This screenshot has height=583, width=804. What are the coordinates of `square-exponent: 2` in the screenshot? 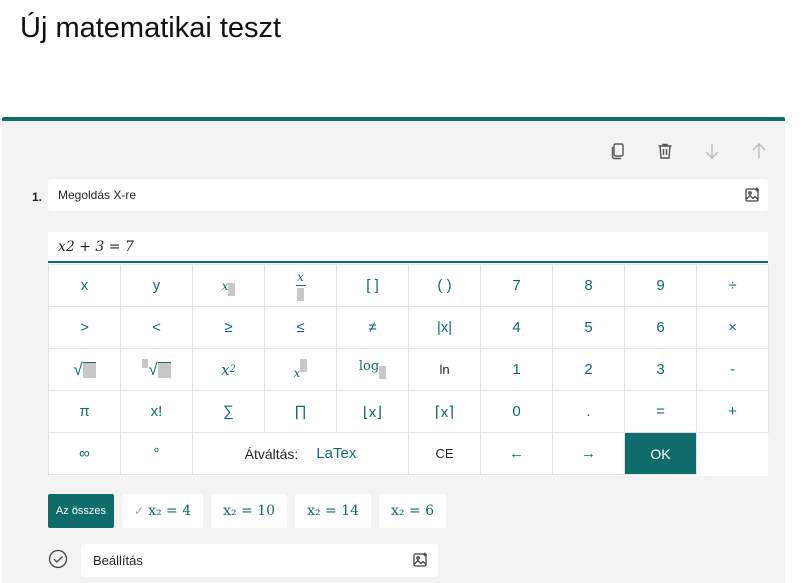 It's located at (232, 369).